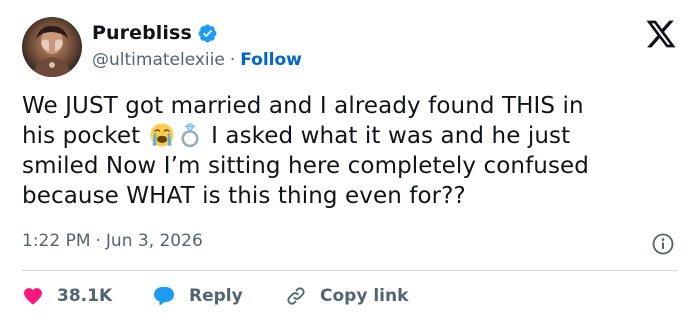  What do you see at coordinates (207, 33) in the screenshot?
I see `verified-badge-icon` at bounding box center [207, 33].